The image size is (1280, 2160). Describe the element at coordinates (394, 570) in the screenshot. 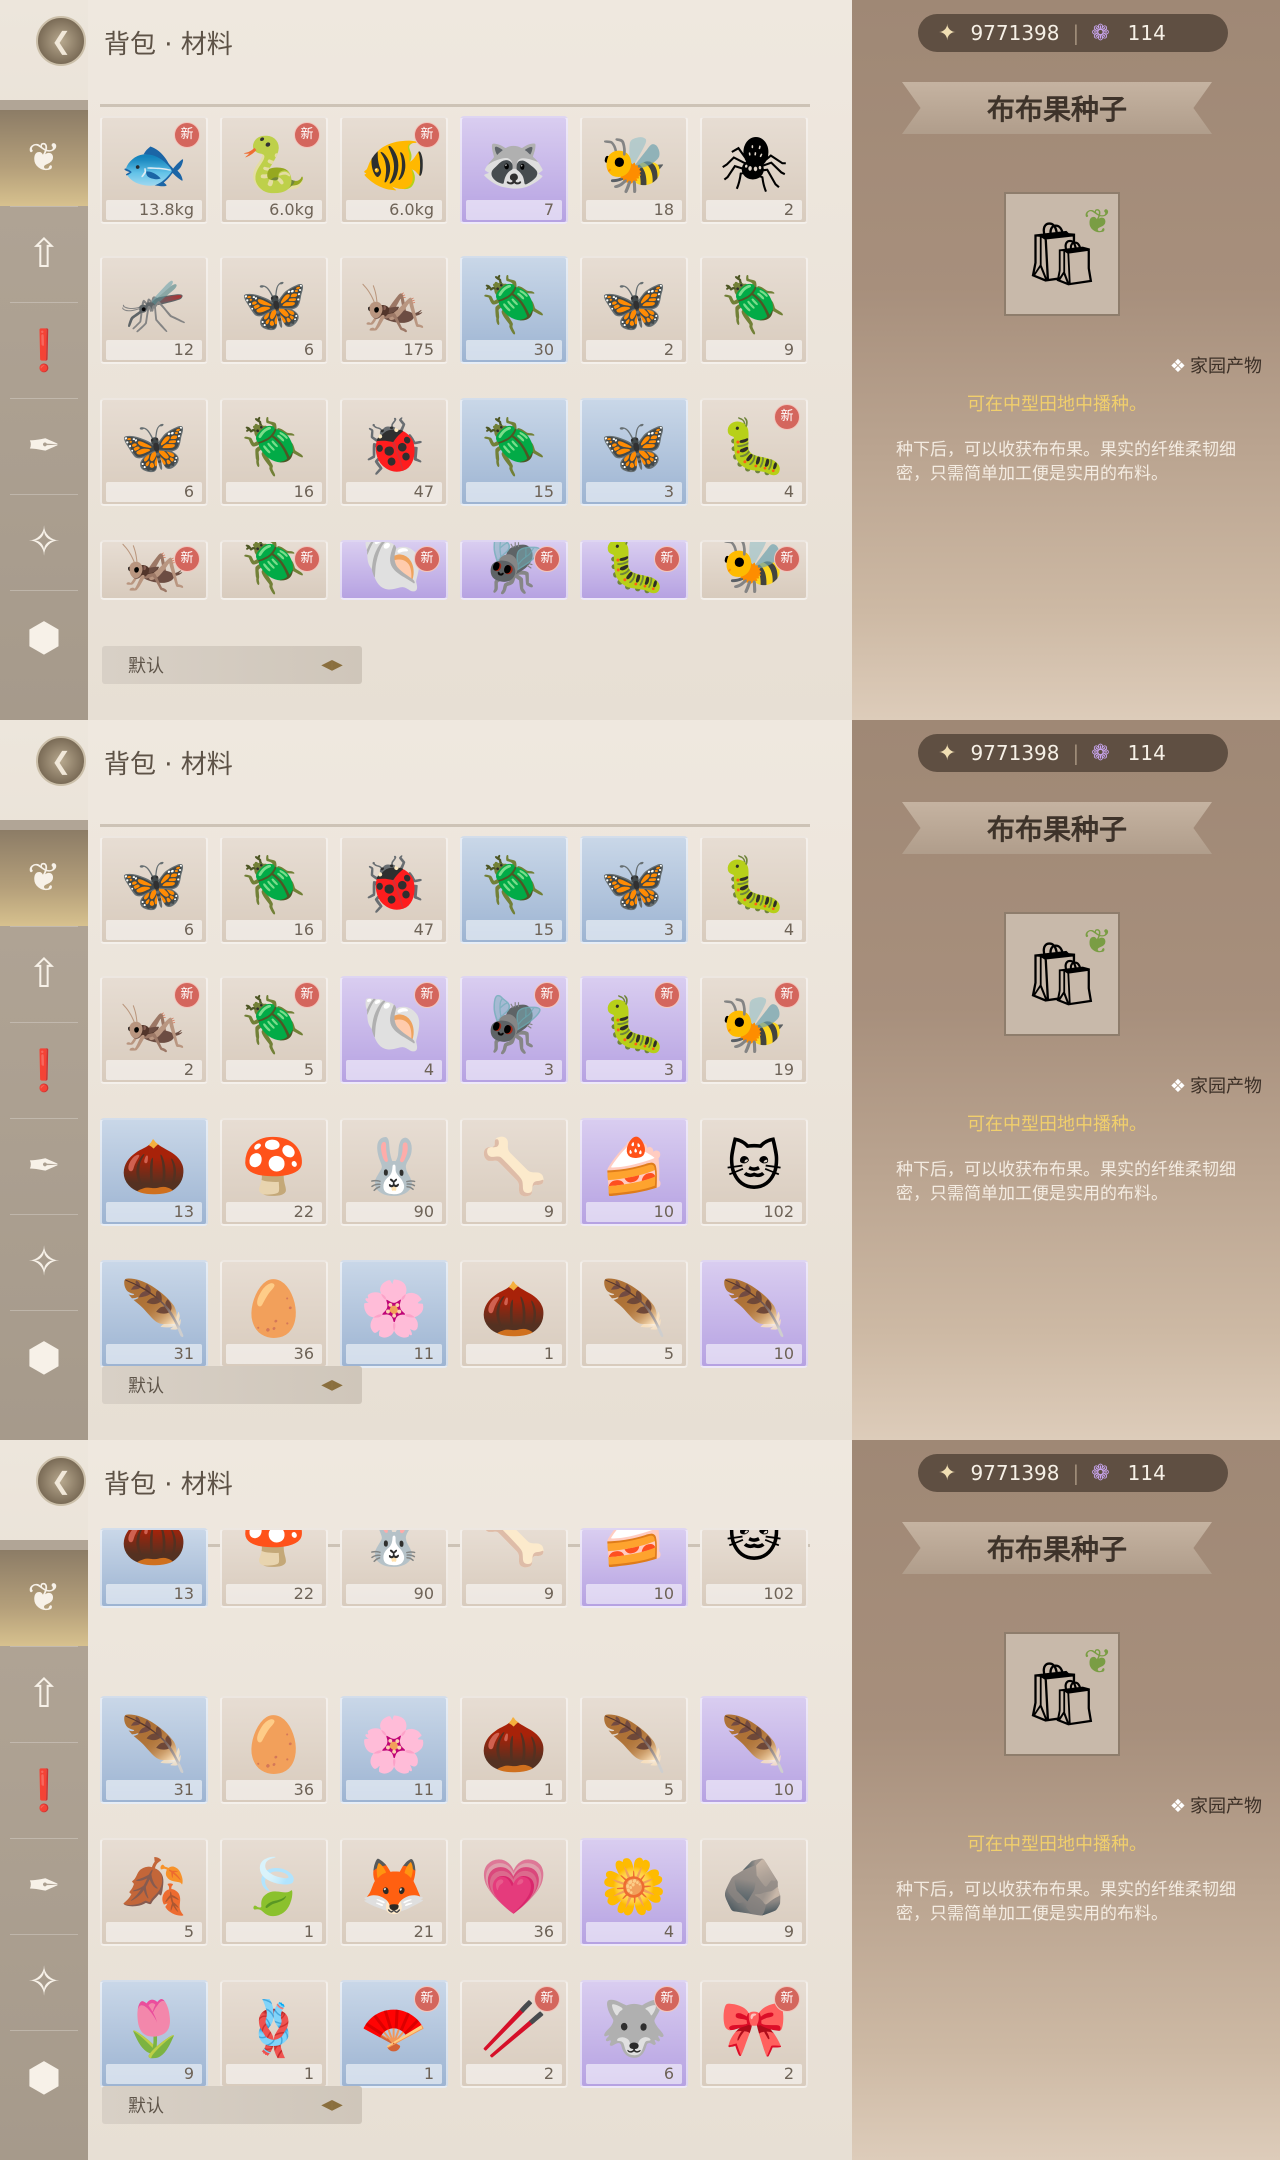

I see `item-slot: 🐚 新` at that location.